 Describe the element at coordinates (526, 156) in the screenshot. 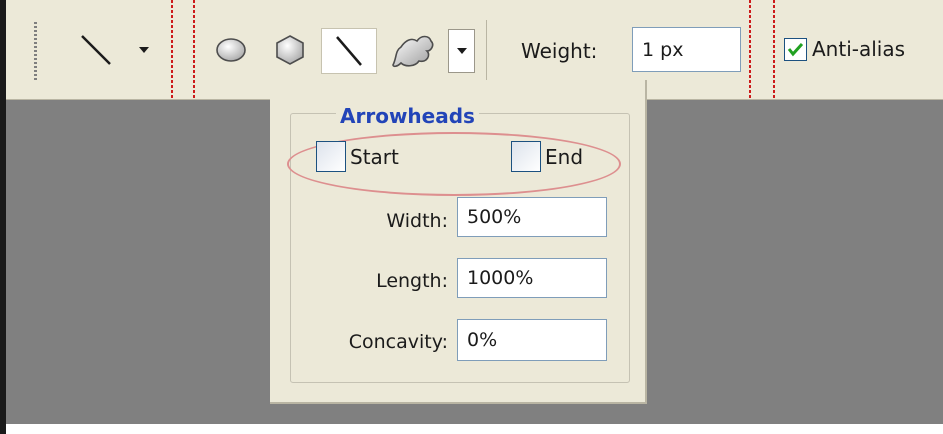

I see `end-checkbox` at that location.